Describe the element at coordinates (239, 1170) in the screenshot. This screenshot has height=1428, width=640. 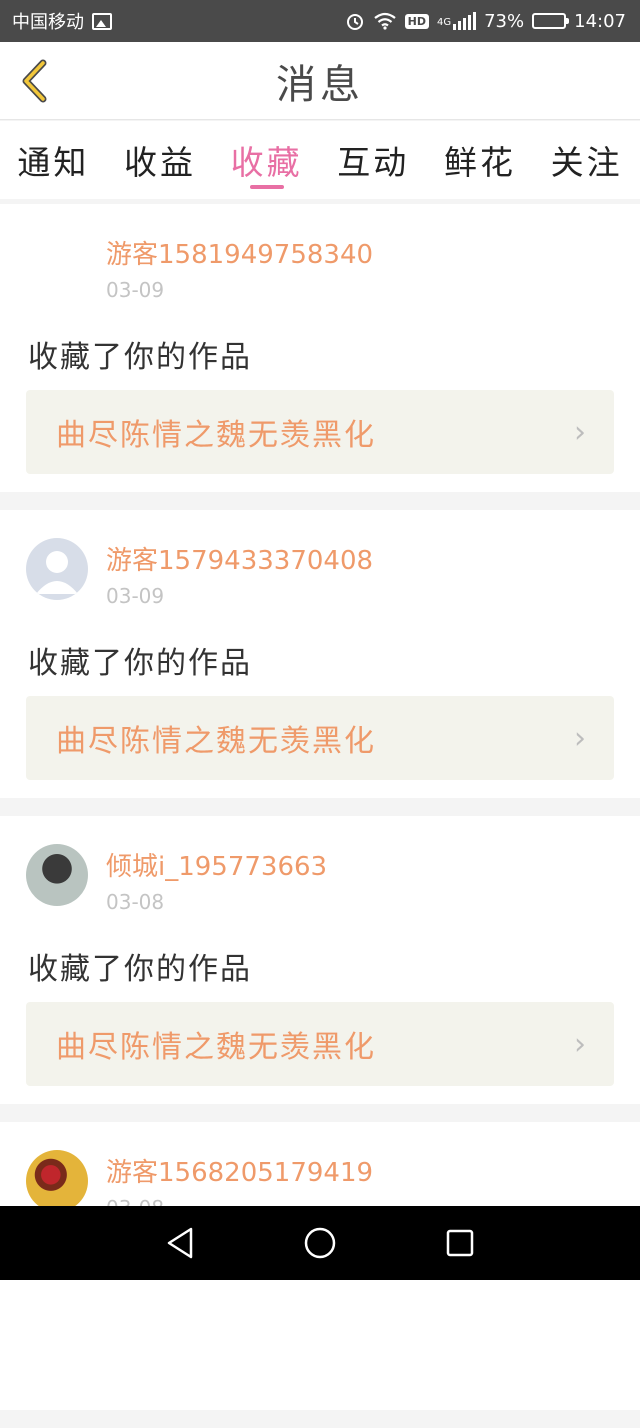
I see `username: 游客1568205179419` at that location.